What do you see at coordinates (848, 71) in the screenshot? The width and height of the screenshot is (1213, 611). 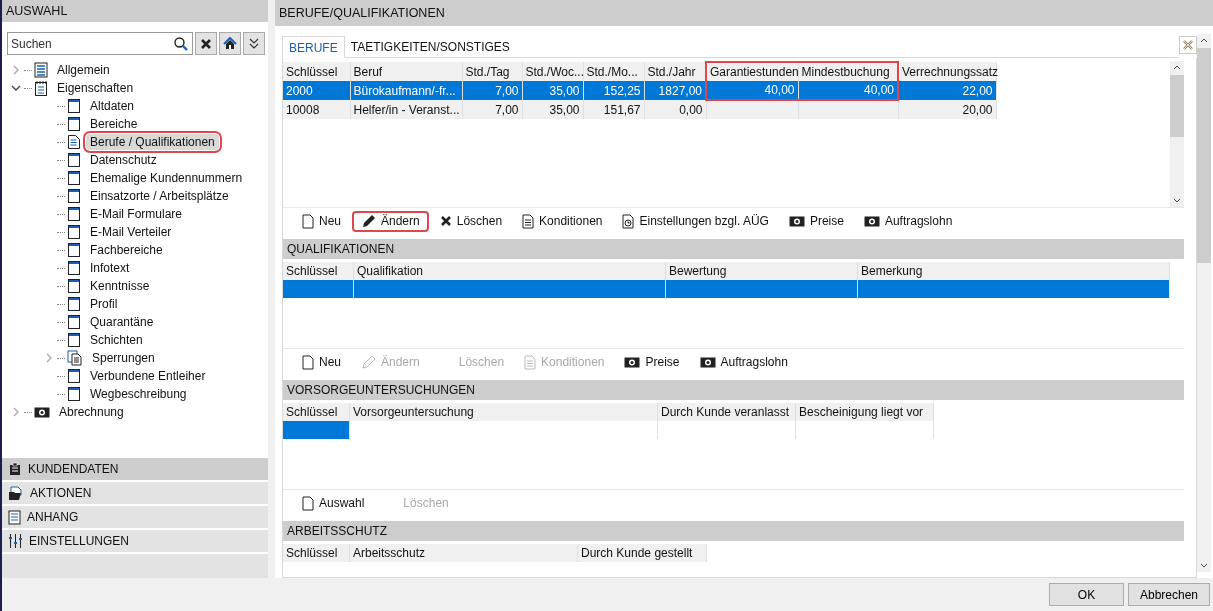 I see `column-header: Mindestbuchung` at bounding box center [848, 71].